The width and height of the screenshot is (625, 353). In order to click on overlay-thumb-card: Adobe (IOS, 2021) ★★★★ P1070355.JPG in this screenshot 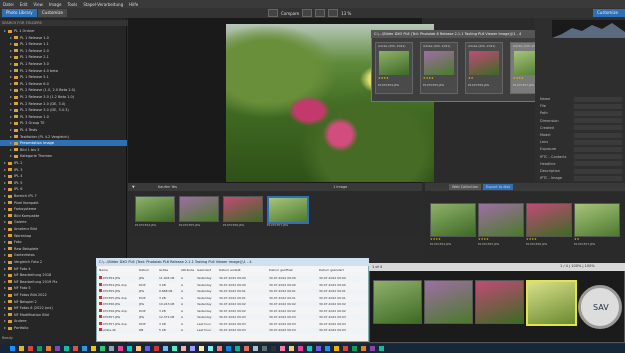, I will do `click(439, 68)`.